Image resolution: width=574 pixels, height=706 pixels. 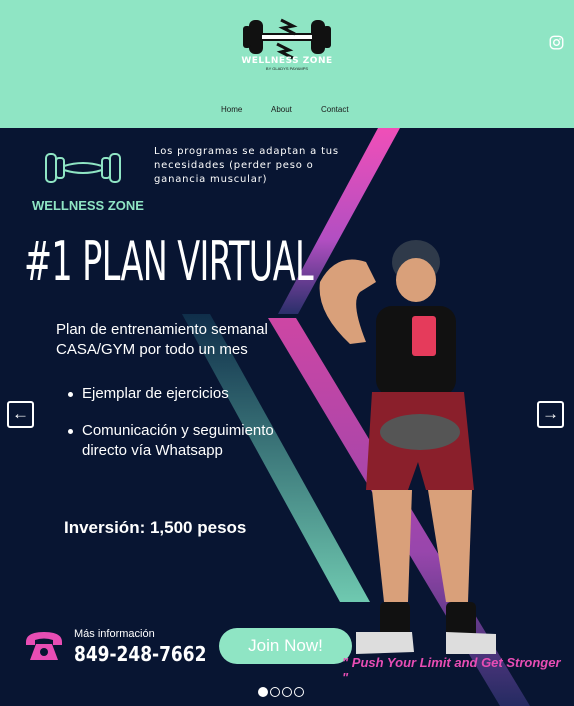 What do you see at coordinates (188, 394) in the screenshot?
I see `feature-item: Ejemplar de ejercicios` at bounding box center [188, 394].